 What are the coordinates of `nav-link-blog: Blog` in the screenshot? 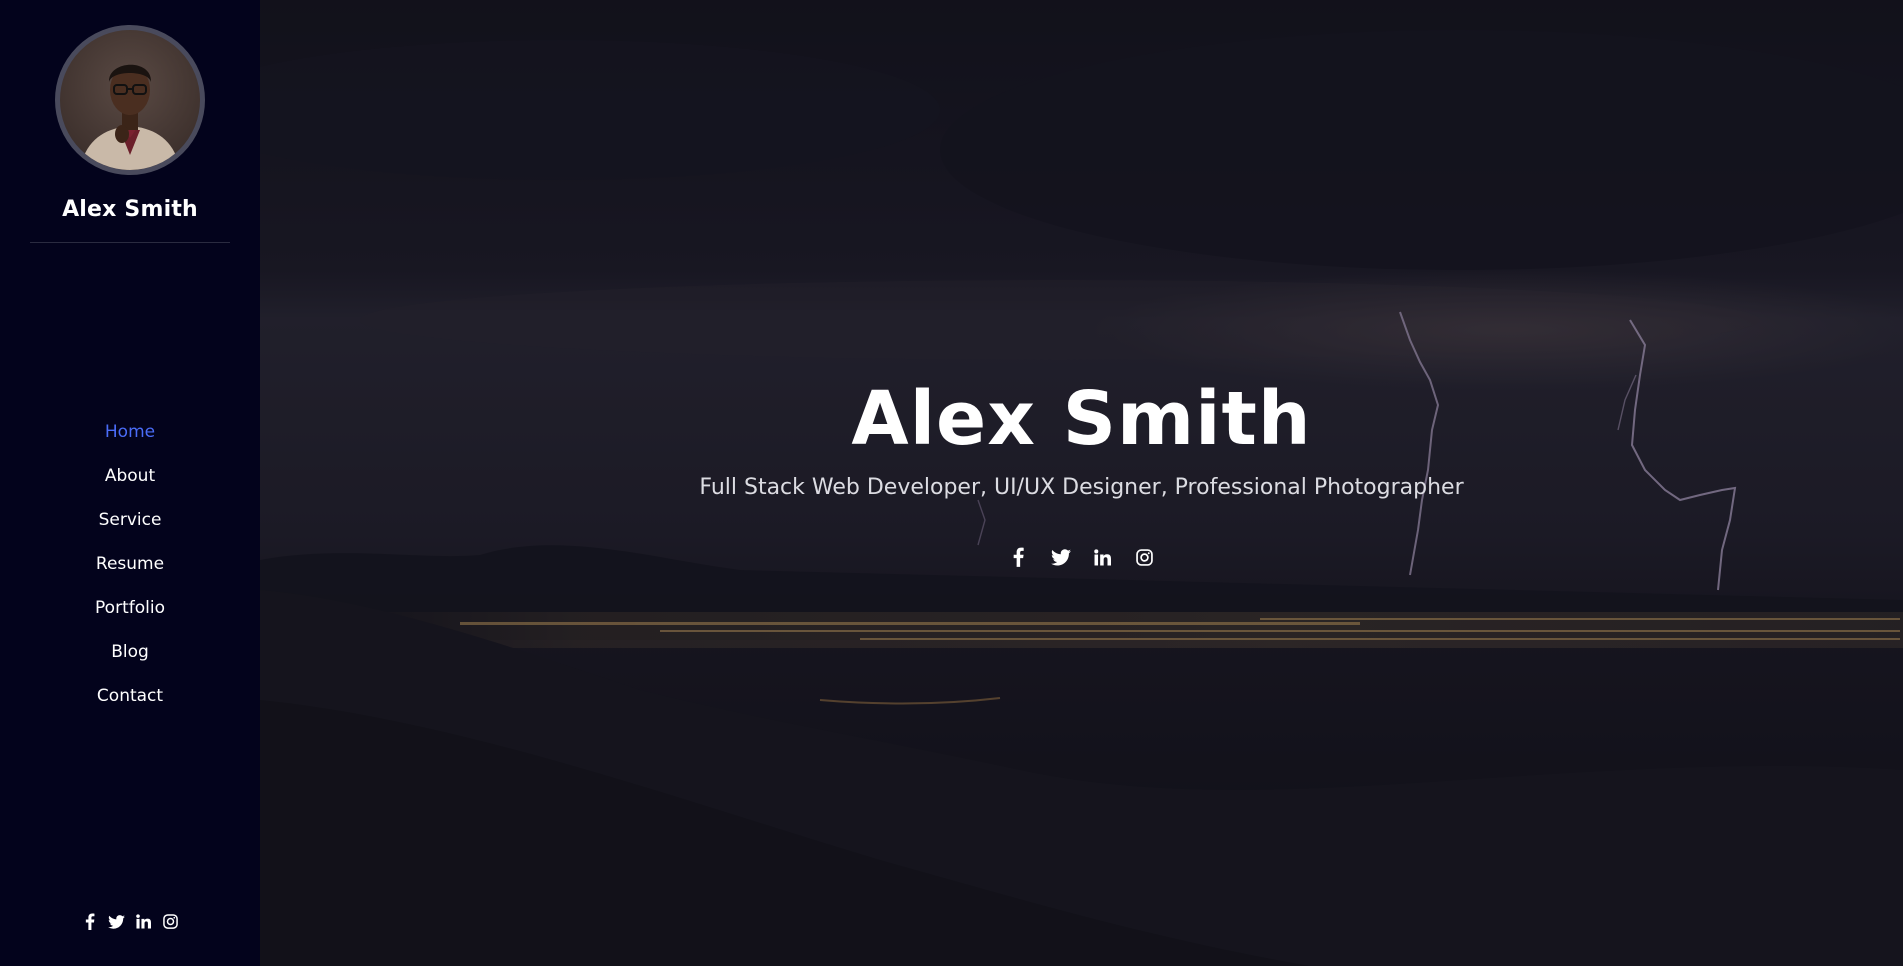 It's located at (130, 652).